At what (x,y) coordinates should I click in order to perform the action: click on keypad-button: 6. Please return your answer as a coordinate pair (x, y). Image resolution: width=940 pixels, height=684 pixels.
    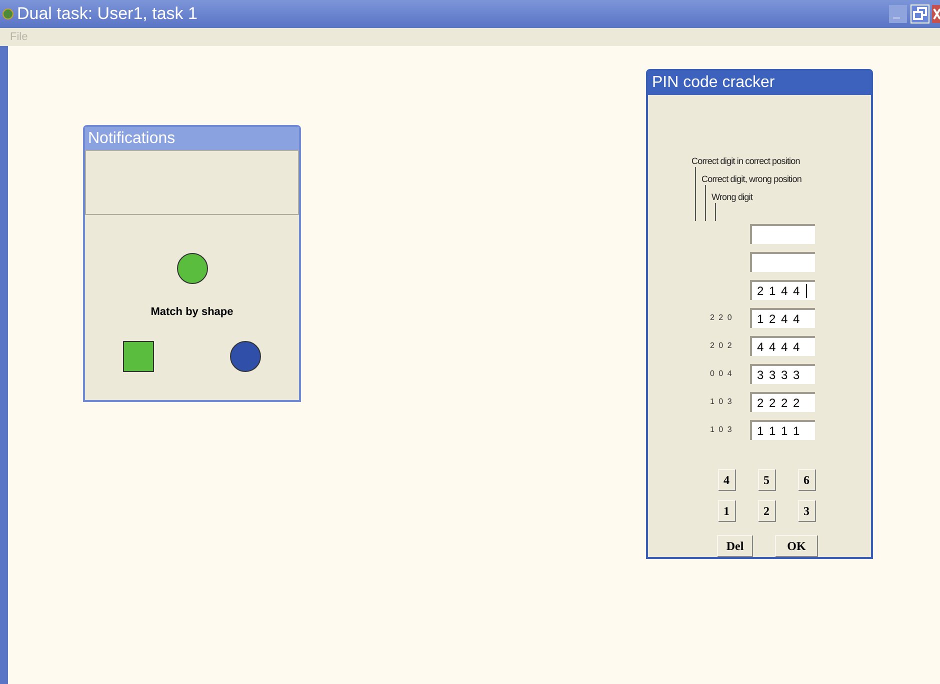
    Looking at the image, I should click on (807, 480).